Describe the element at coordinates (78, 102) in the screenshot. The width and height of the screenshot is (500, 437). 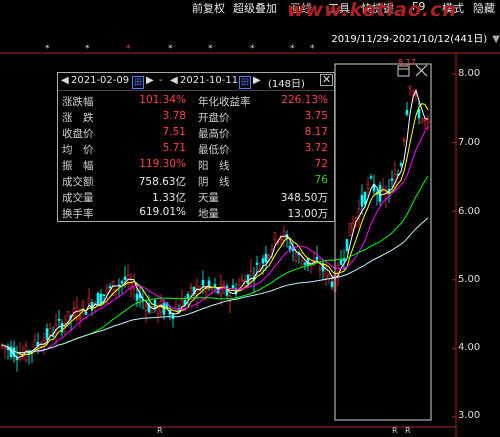
I see `stat-label: 涨跌幅` at that location.